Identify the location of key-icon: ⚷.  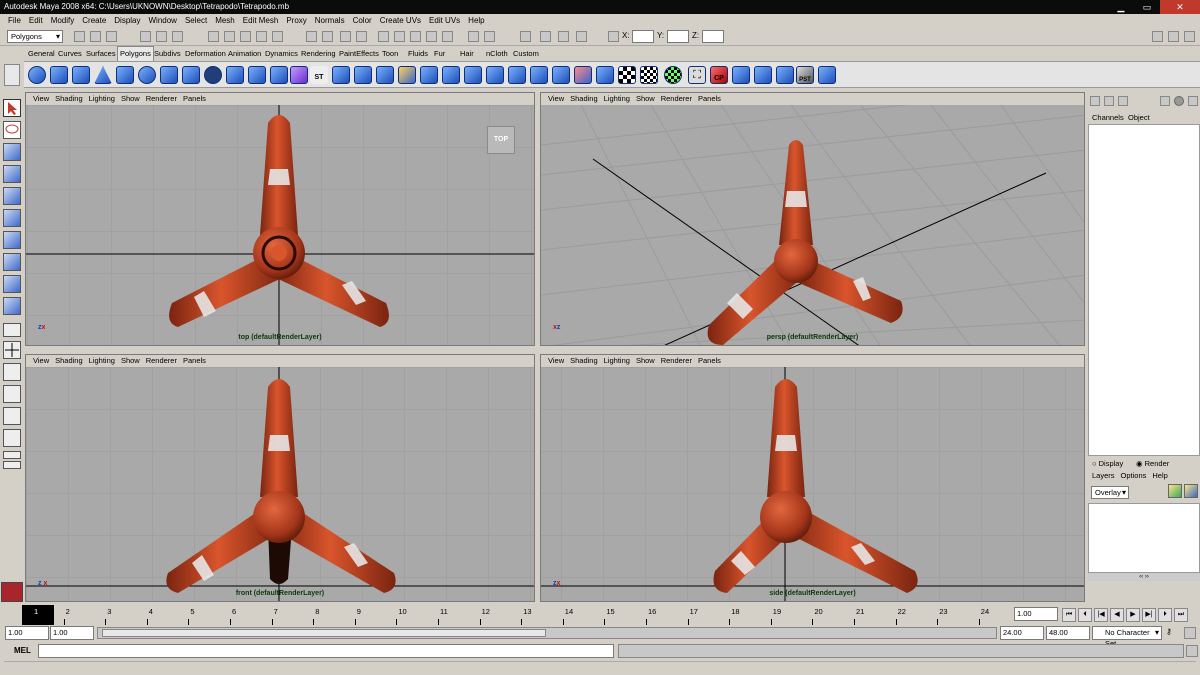
(1173, 633).